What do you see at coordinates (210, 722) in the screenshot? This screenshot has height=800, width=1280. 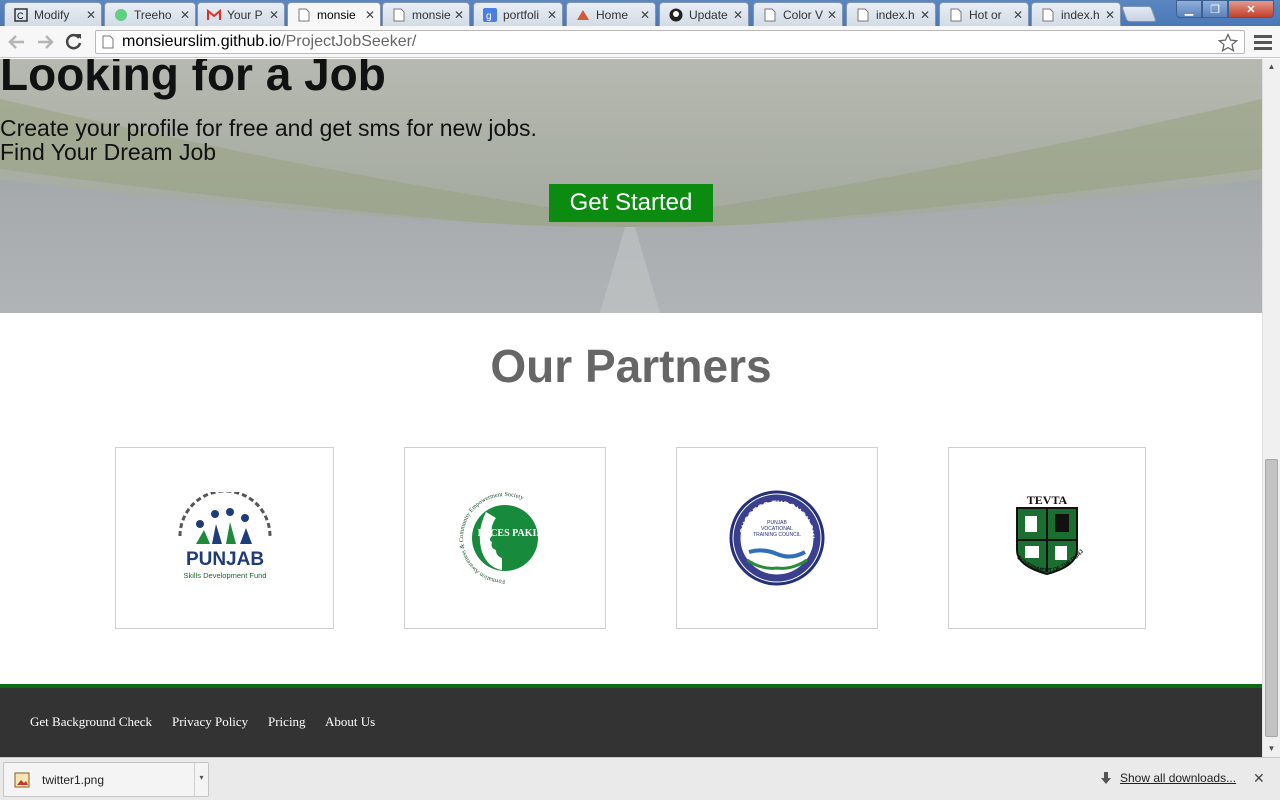 I see `footer-link-privacy-policy: Privacy Policy` at bounding box center [210, 722].